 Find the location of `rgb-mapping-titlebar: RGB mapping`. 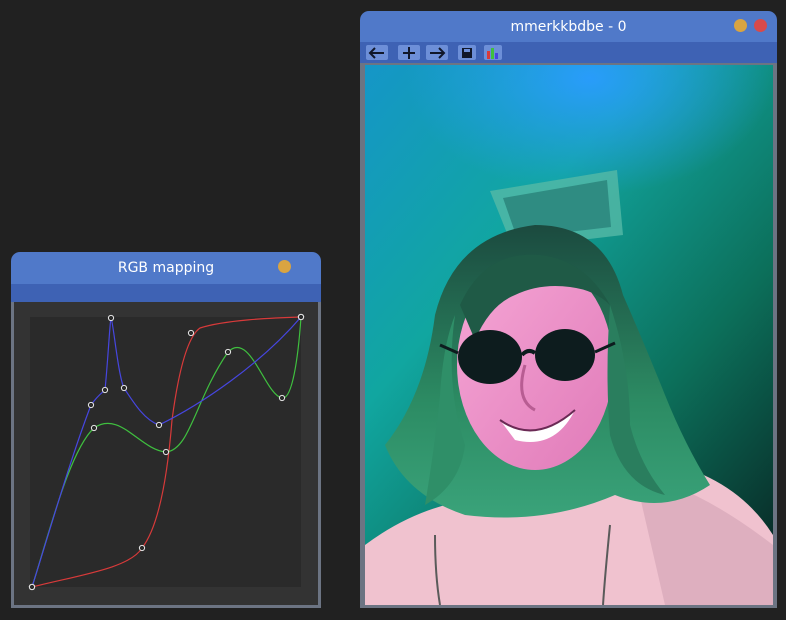

rgb-mapping-titlebar: RGB mapping is located at coordinates (166, 268).